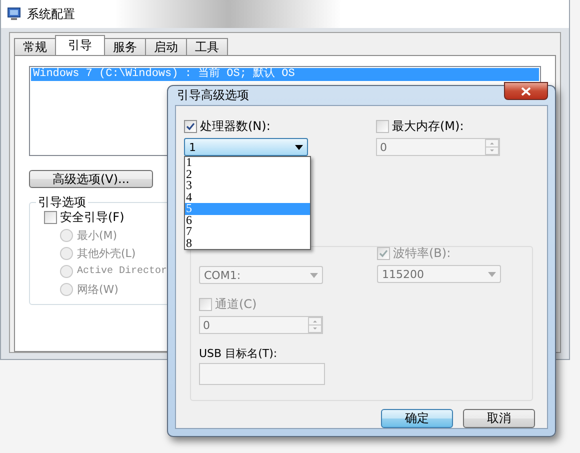  What do you see at coordinates (247, 197) in the screenshot?
I see `dropdown-option: 4` at bounding box center [247, 197].